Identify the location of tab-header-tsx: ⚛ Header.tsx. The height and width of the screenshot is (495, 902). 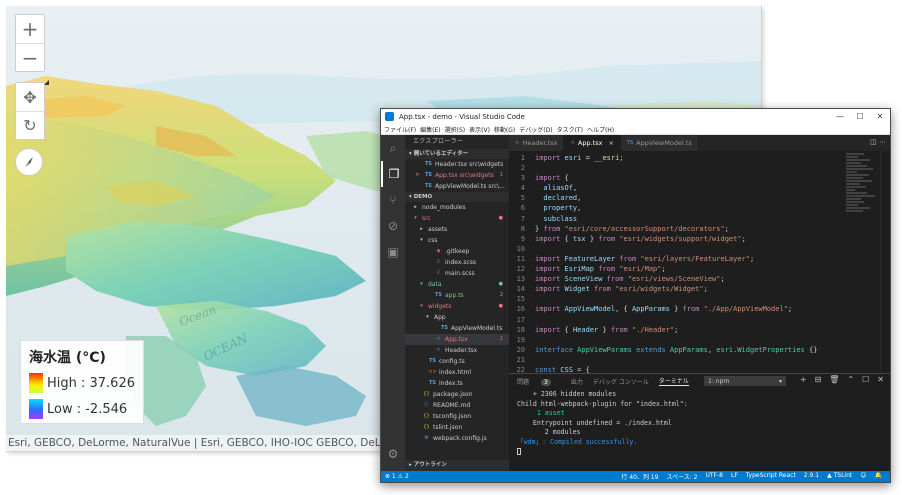
(537, 143).